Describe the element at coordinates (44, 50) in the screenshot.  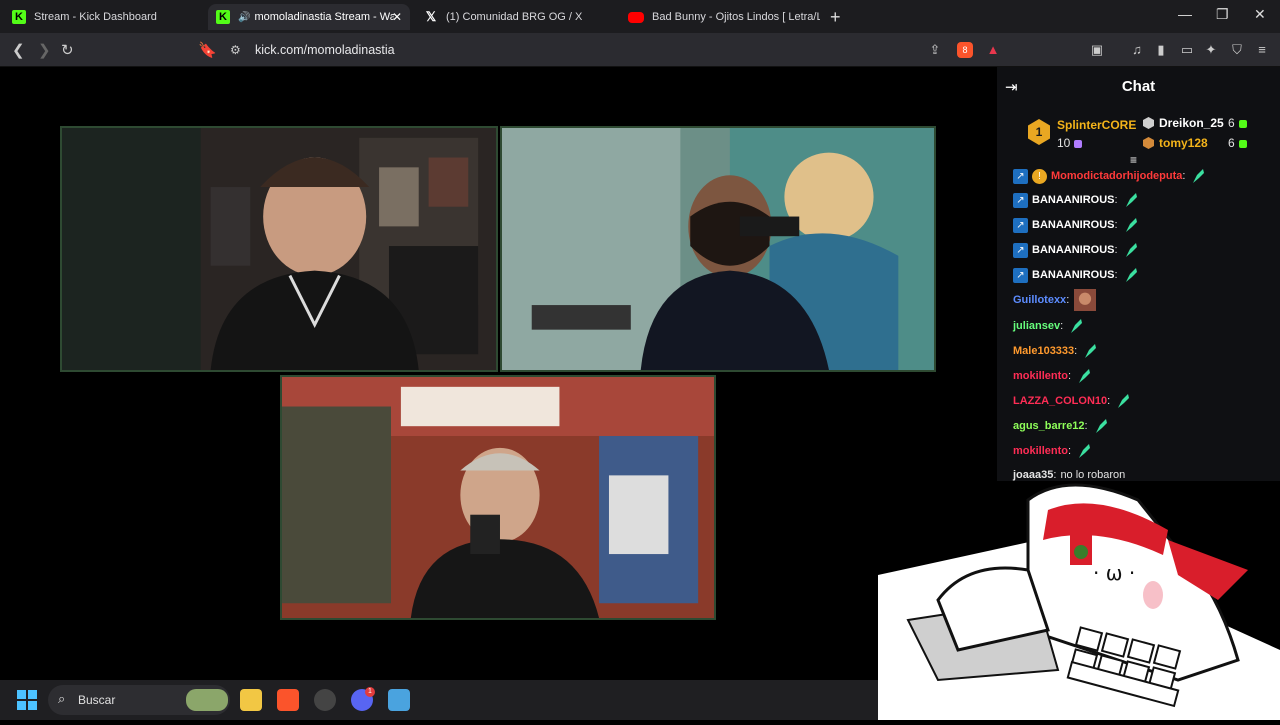
I see `forward-icon: ❯` at that location.